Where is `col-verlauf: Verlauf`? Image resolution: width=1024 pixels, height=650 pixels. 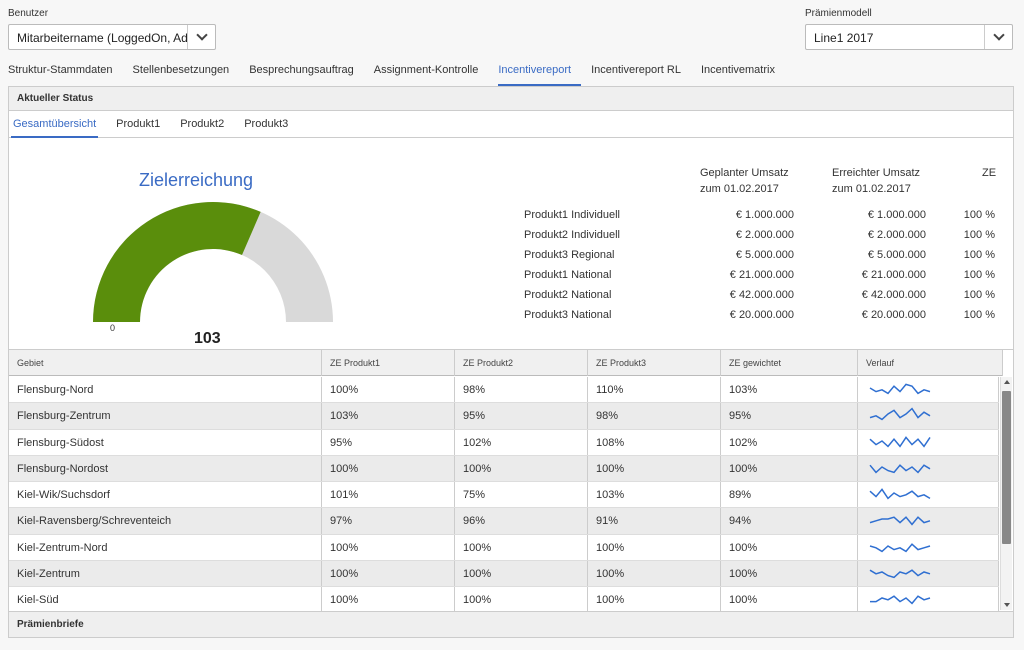
col-verlauf: Verlauf is located at coordinates (930, 363).